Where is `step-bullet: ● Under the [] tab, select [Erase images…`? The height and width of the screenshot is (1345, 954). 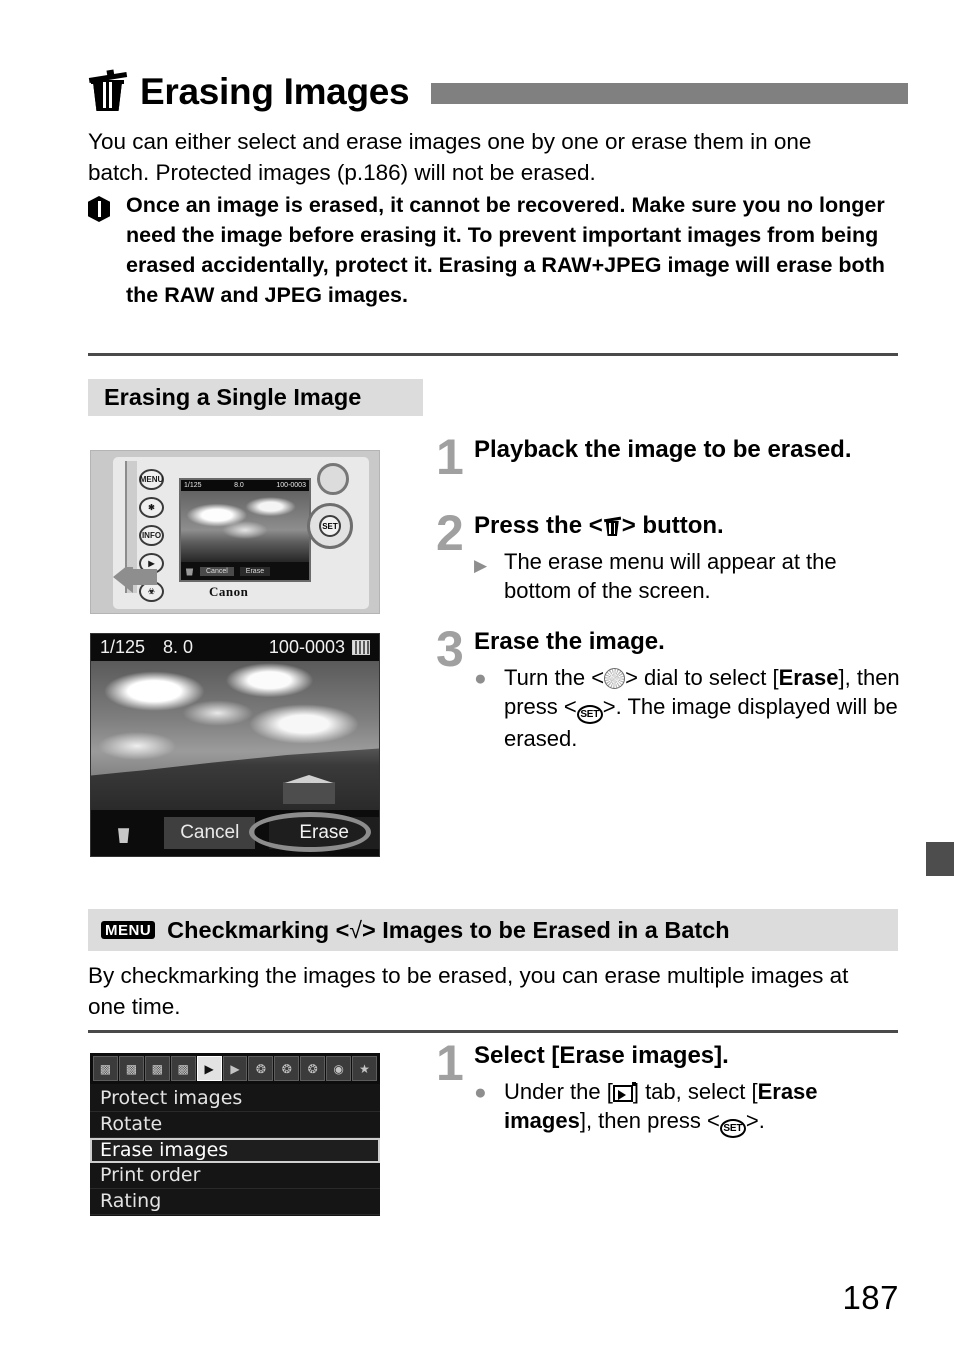
step-bullet: ● Under the [] tab, select [Erase images… is located at coordinates (690, 1107).